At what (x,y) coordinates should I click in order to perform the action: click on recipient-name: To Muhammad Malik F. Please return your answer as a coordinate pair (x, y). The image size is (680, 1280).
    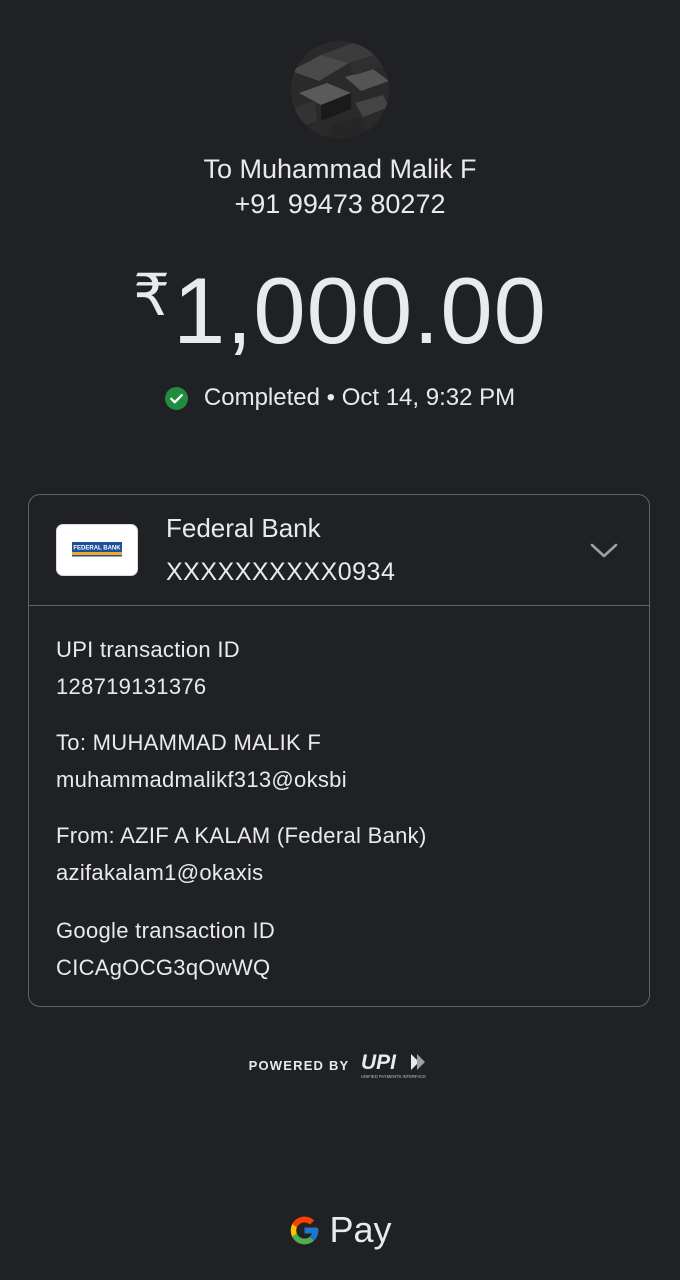
    Looking at the image, I should click on (340, 169).